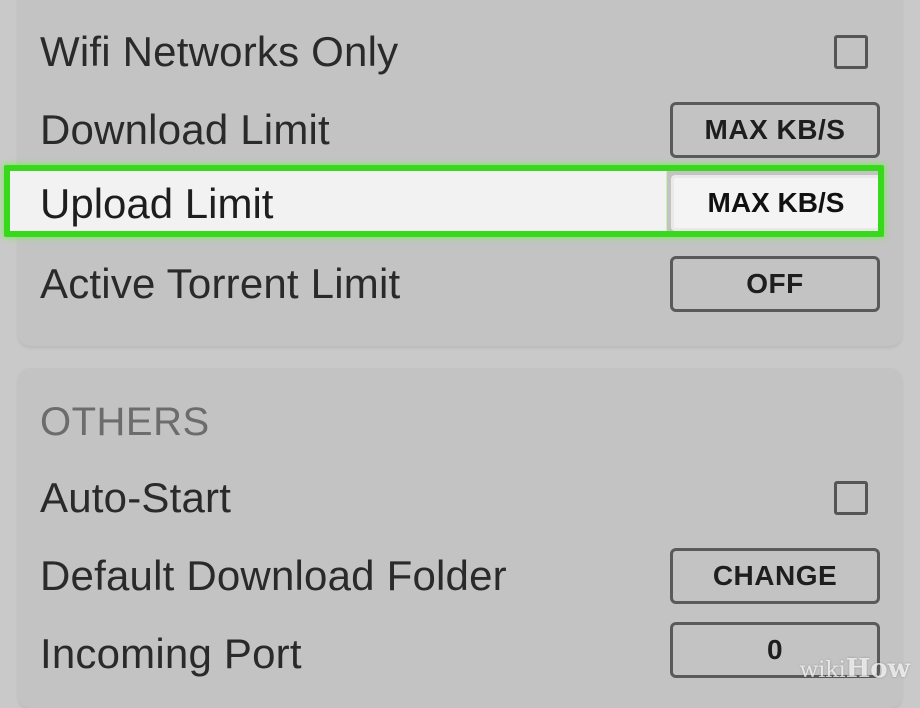 This screenshot has width=920, height=708. I want to click on active-torrent-limit-row: Active Torrent Limit OFF, so click(460, 284).